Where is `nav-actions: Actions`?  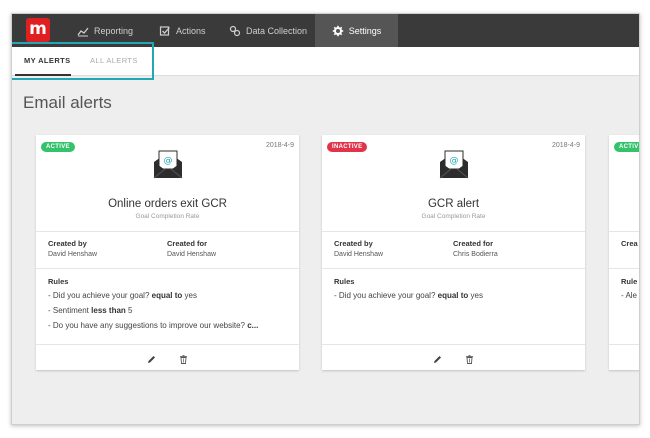
nav-actions: Actions is located at coordinates (182, 30).